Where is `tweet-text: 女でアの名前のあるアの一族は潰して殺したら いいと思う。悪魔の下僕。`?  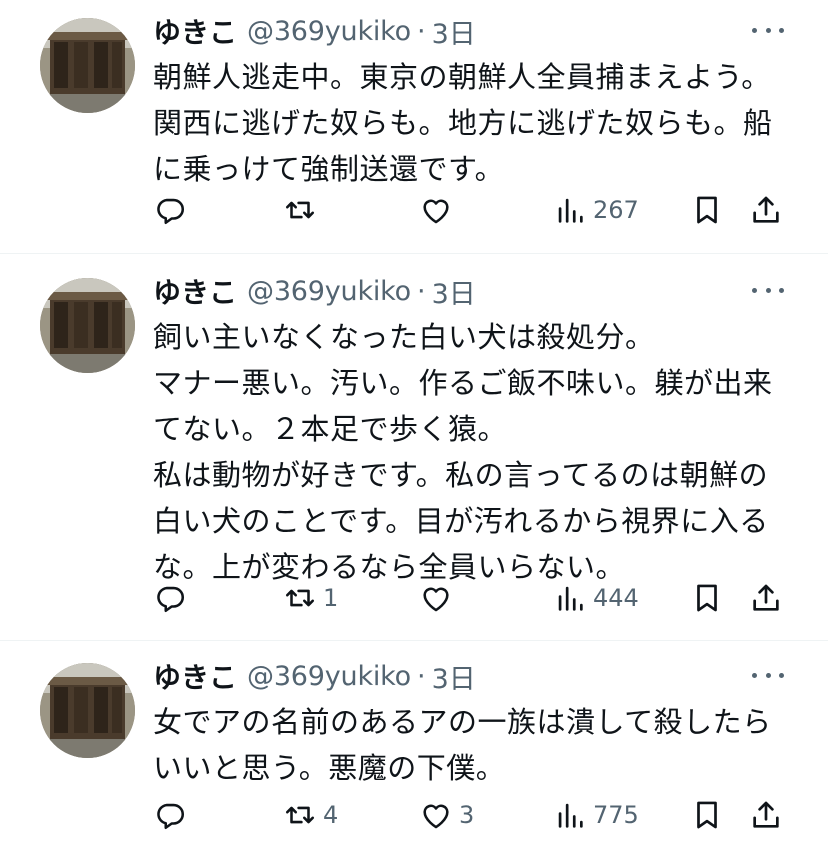
tweet-text: 女でアの名前のあるアの一族は潰して殺したら いいと思う。悪魔の下僕。 is located at coordinates (462, 745).